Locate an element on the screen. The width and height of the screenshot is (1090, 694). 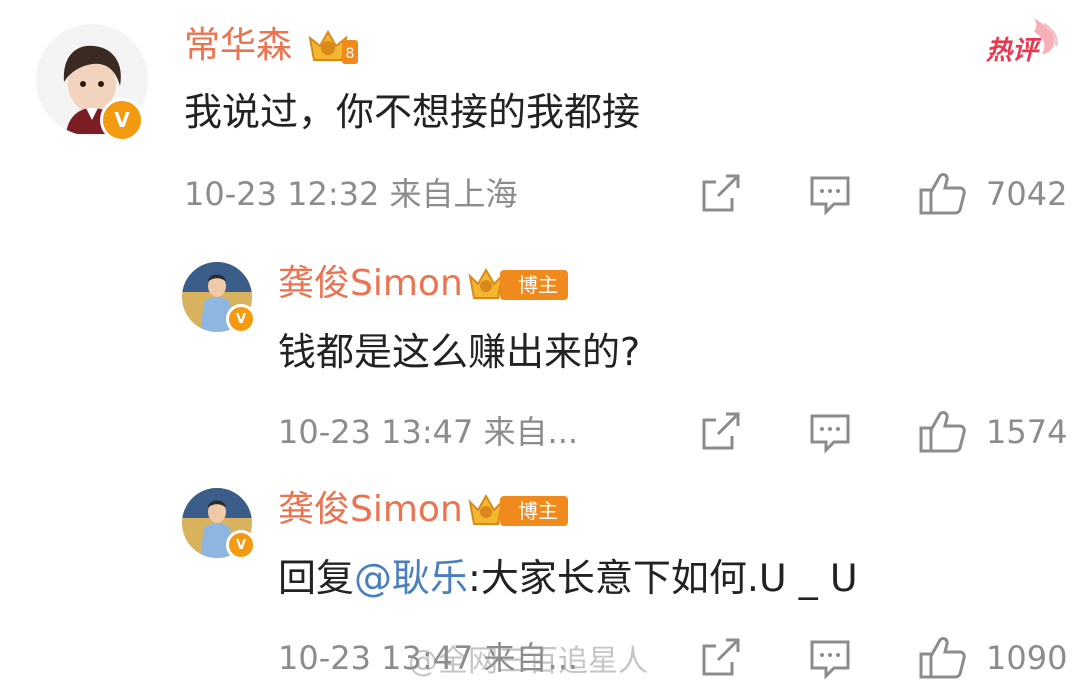
reply-text: 回复@耿乐:大家长意下如何.ᑌ _ ᑌ is located at coordinates (568, 578).